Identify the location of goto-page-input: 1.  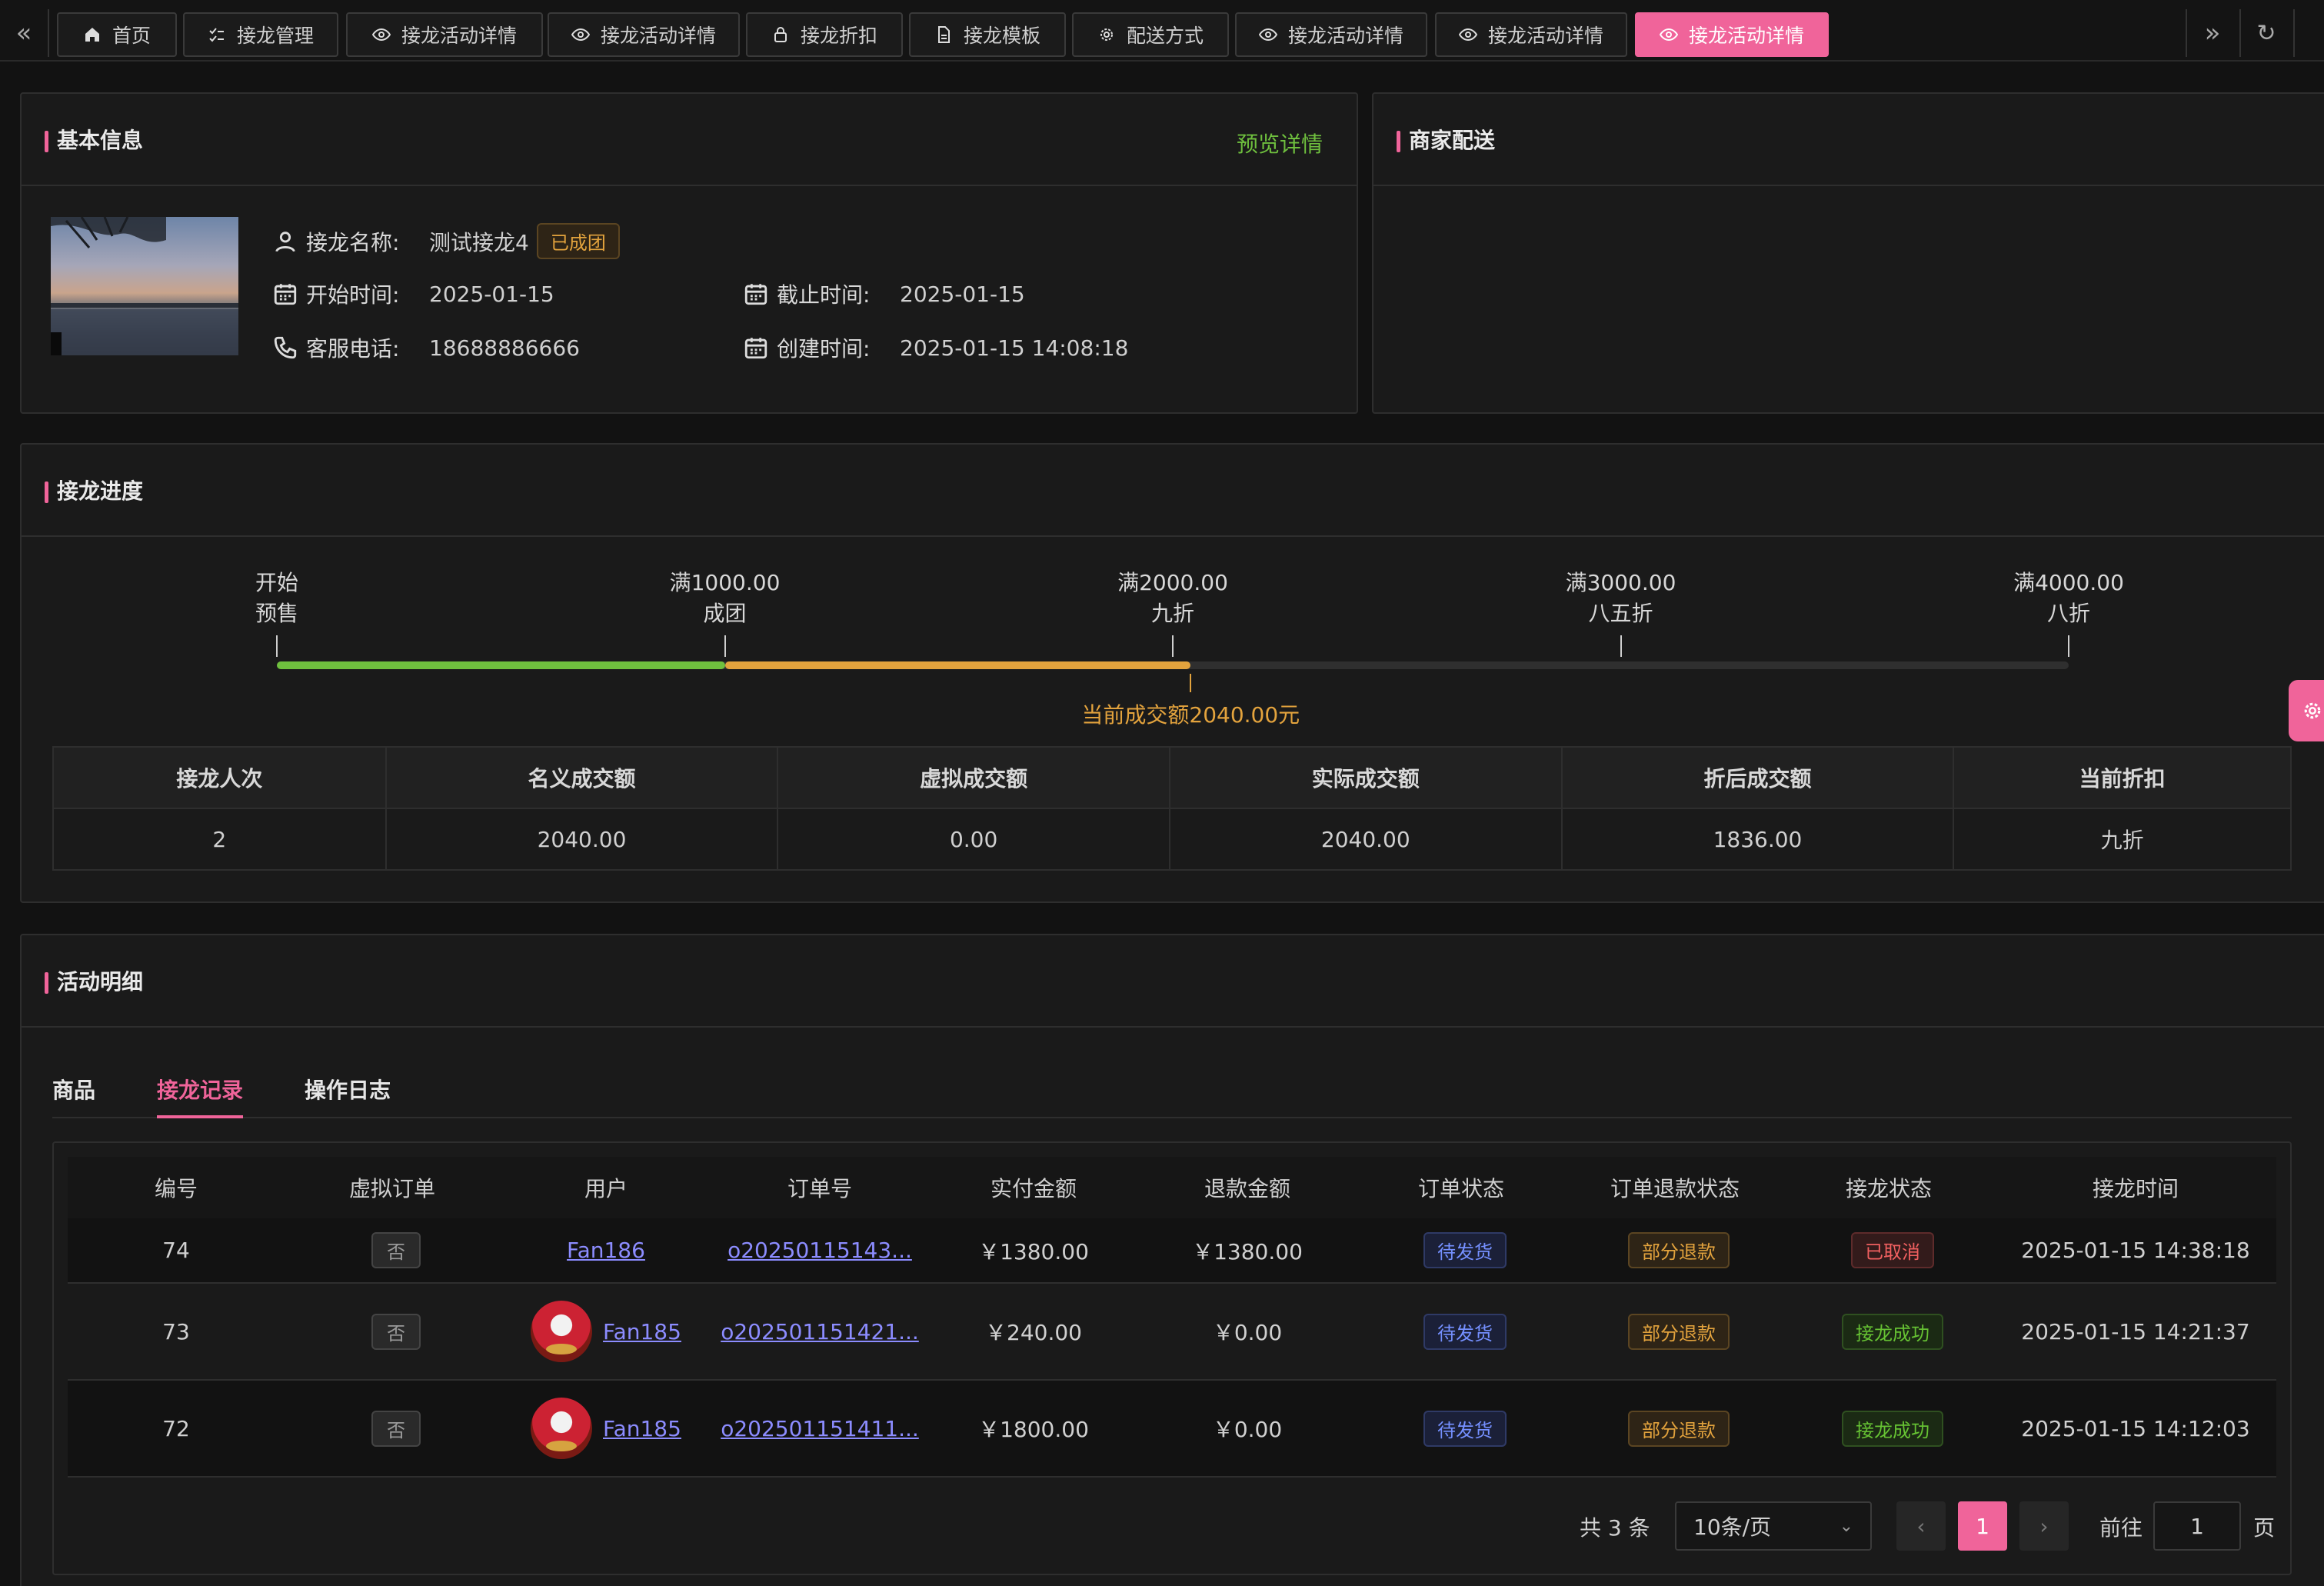
(2197, 1526).